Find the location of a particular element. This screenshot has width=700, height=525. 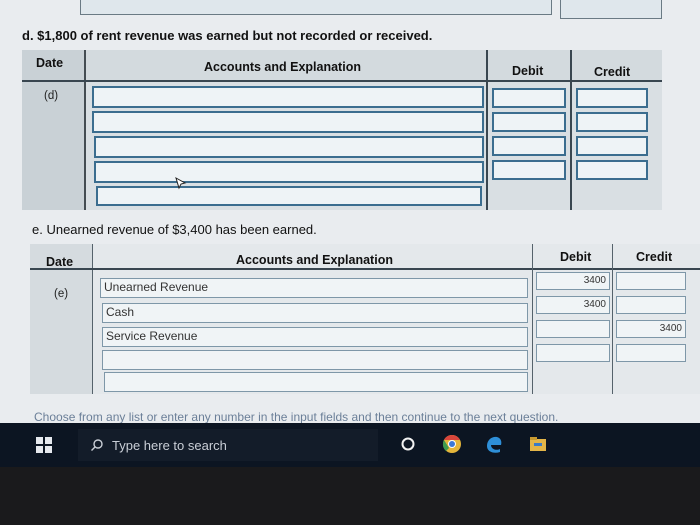

search-placeholder: Type here to search is located at coordinates (169, 445).